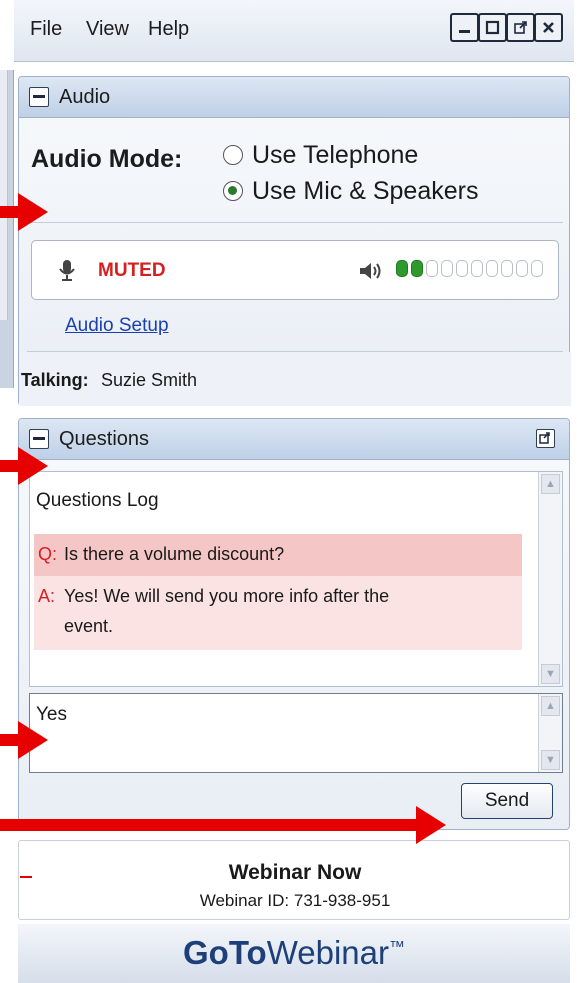  What do you see at coordinates (174, 554) in the screenshot?
I see `question-text: Is there a volume discount?` at bounding box center [174, 554].